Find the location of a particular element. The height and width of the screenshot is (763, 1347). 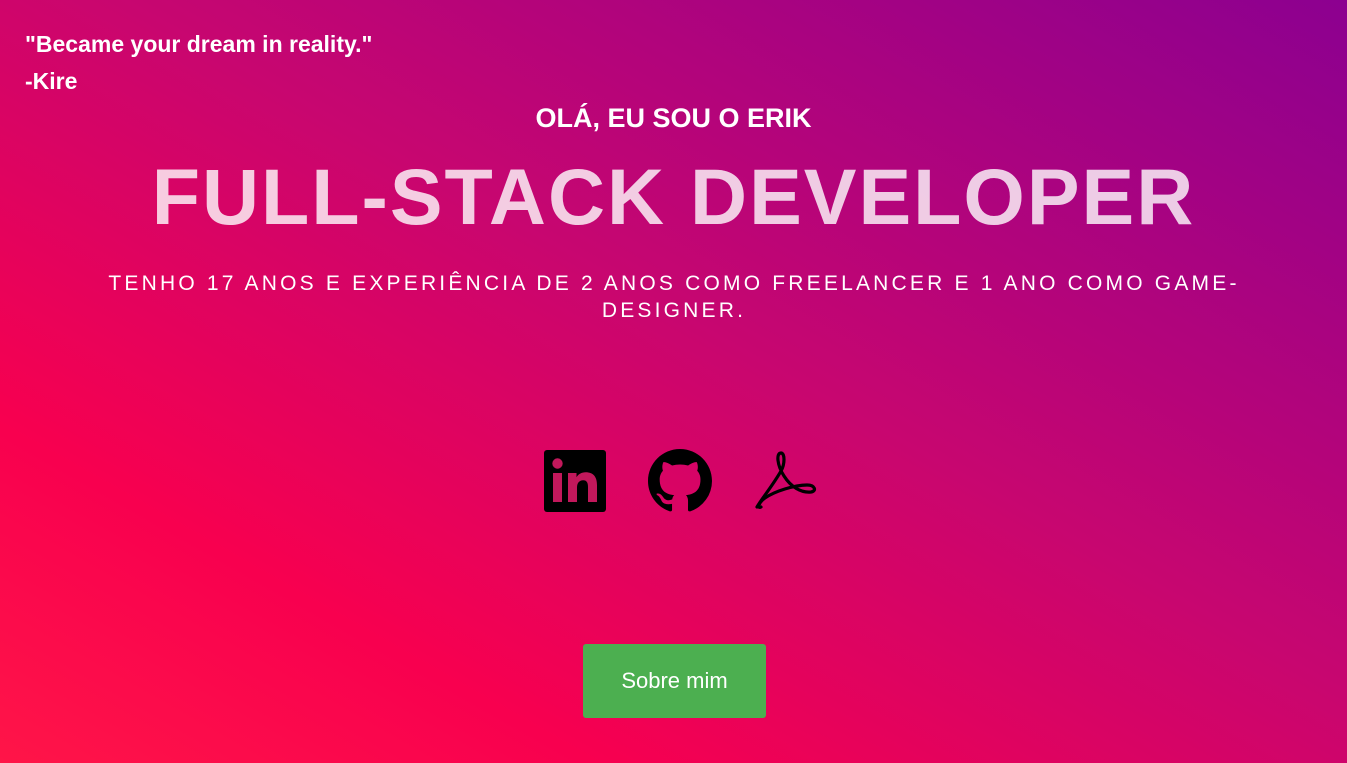

github-link is located at coordinates (680, 481).